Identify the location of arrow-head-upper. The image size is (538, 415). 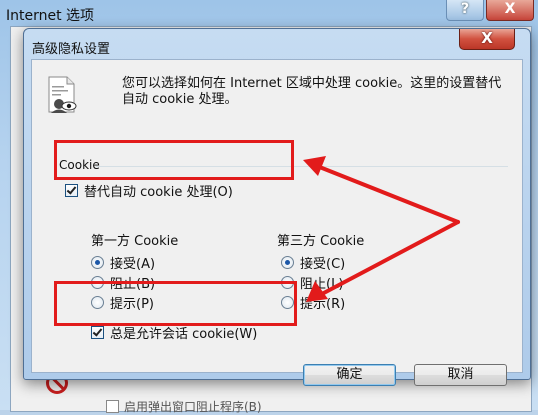
(314, 166).